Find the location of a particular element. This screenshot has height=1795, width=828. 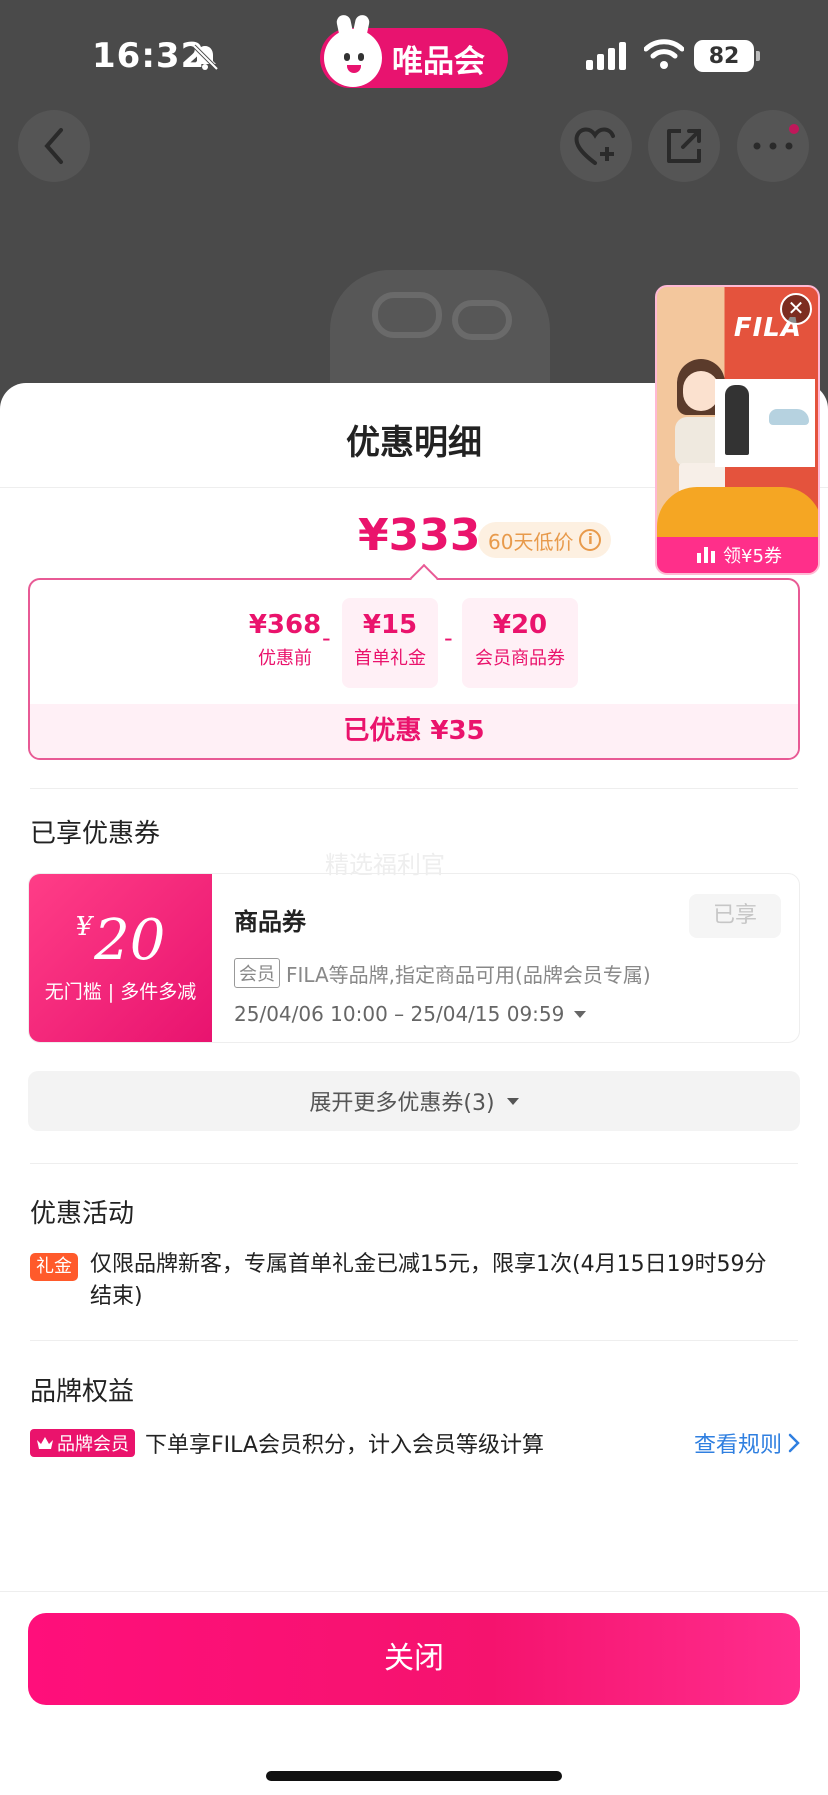

view-rules-link: 查看规则 is located at coordinates (747, 1443).